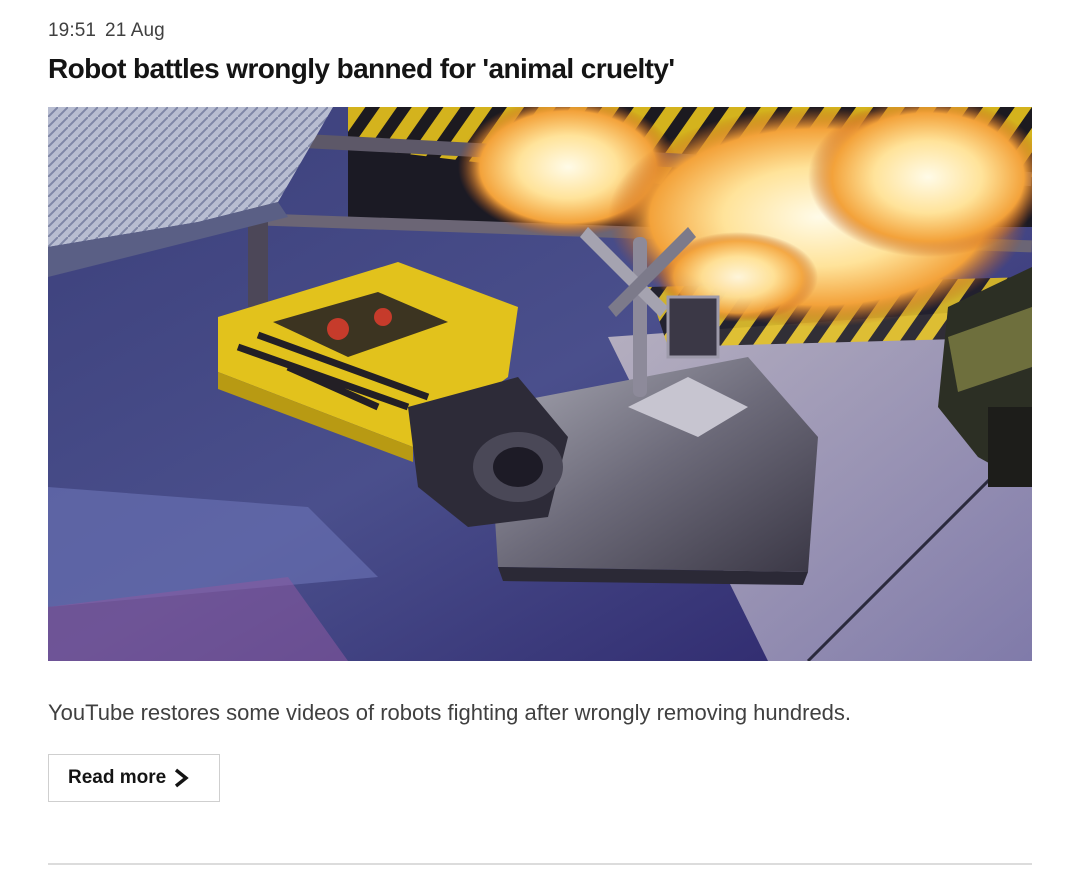 This screenshot has height=880, width=1080. What do you see at coordinates (72, 30) in the screenshot?
I see `post-time: 19:51` at bounding box center [72, 30].